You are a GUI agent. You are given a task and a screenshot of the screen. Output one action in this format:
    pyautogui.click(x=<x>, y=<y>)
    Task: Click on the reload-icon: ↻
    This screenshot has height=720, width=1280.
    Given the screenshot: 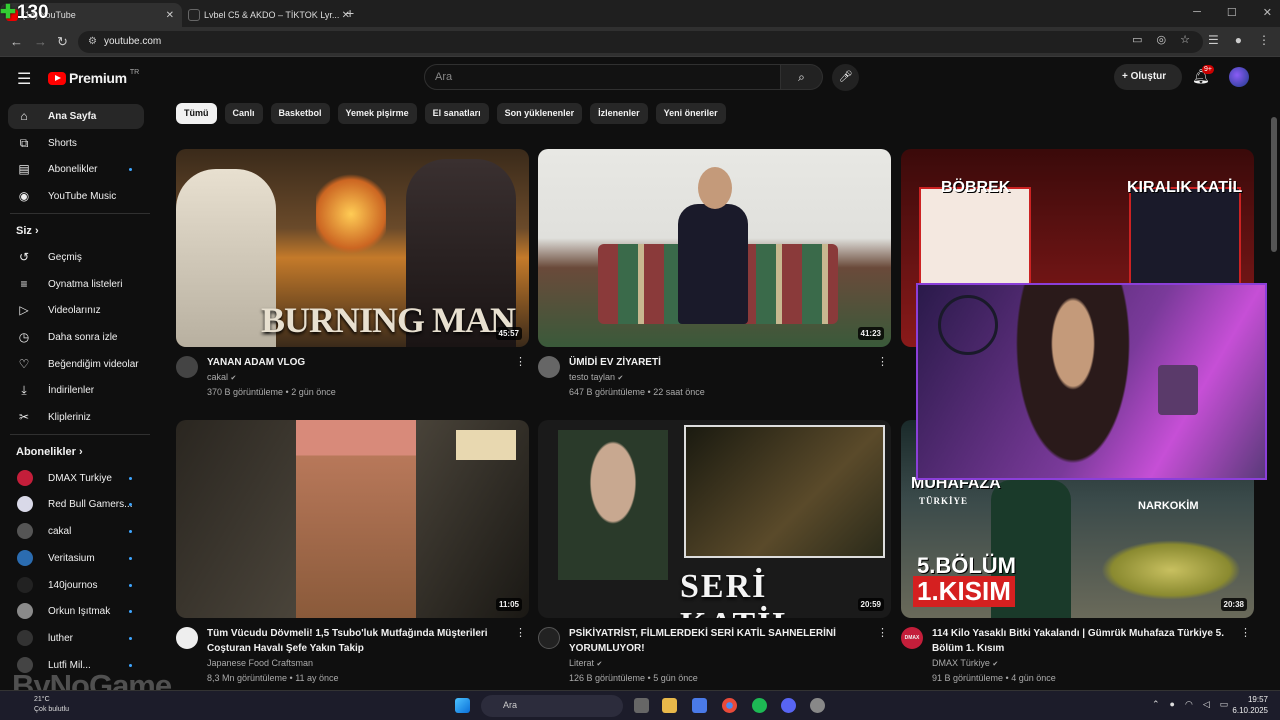 What is the action you would take?
    pyautogui.click(x=62, y=42)
    